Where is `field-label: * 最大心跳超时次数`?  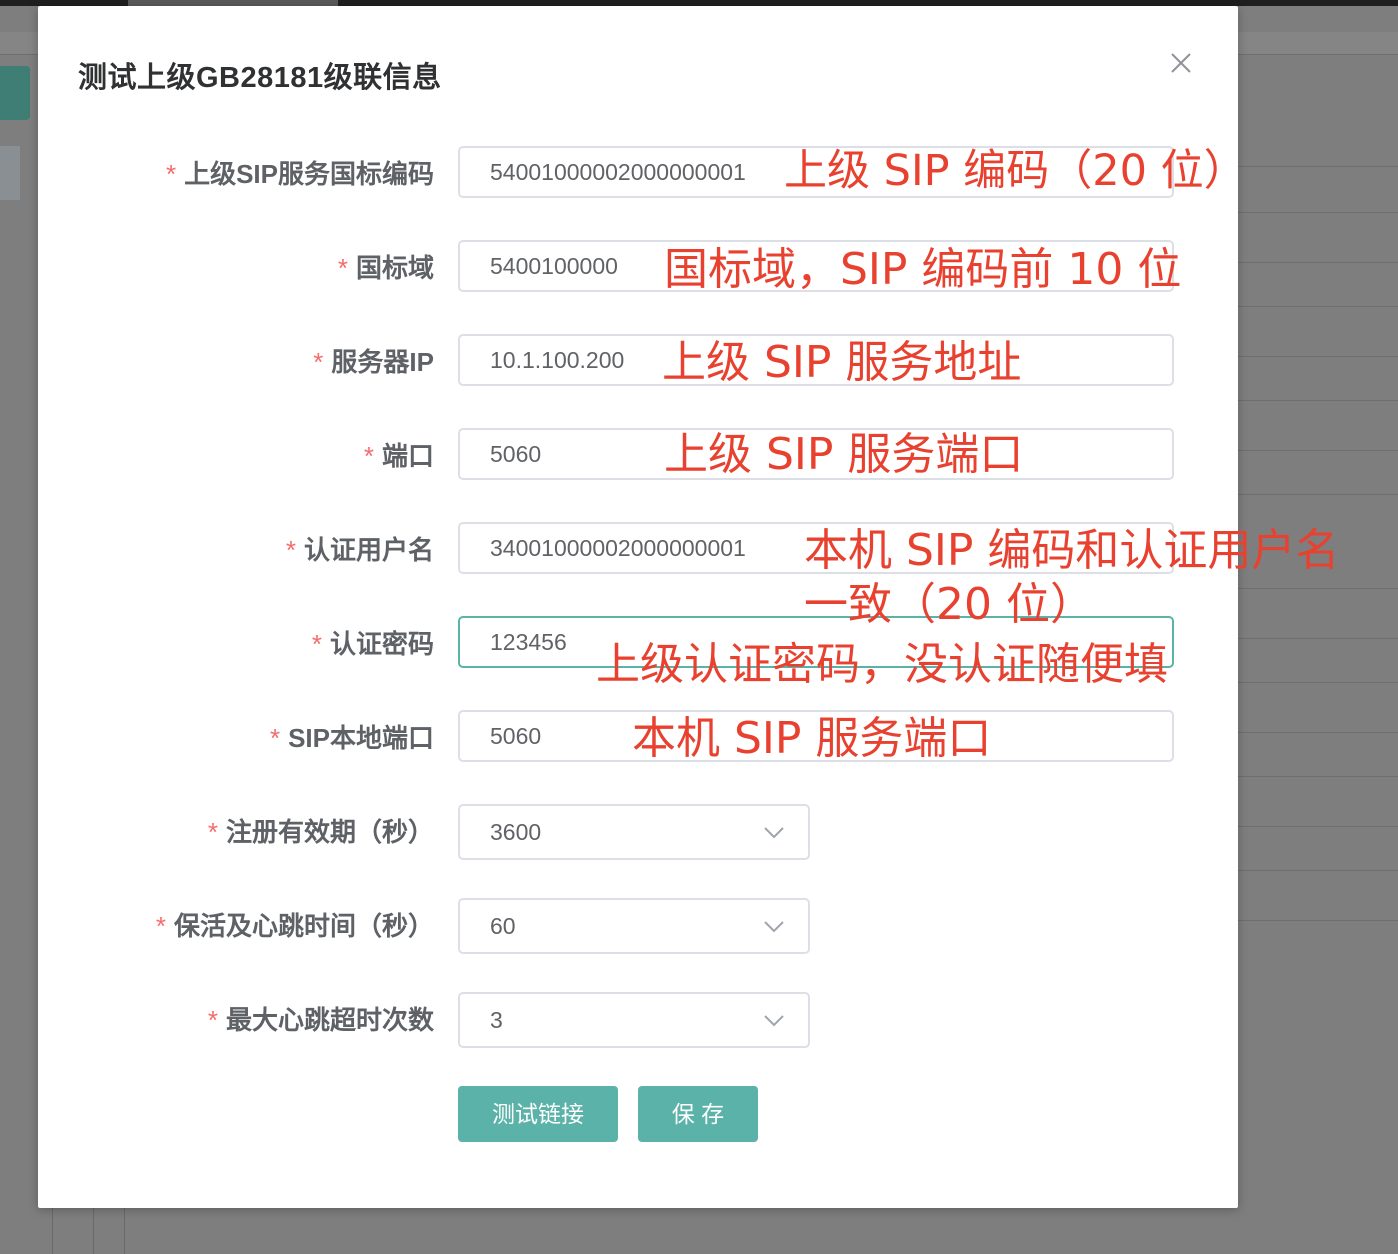
field-label: * 最大心跳超时次数 is located at coordinates (321, 1020).